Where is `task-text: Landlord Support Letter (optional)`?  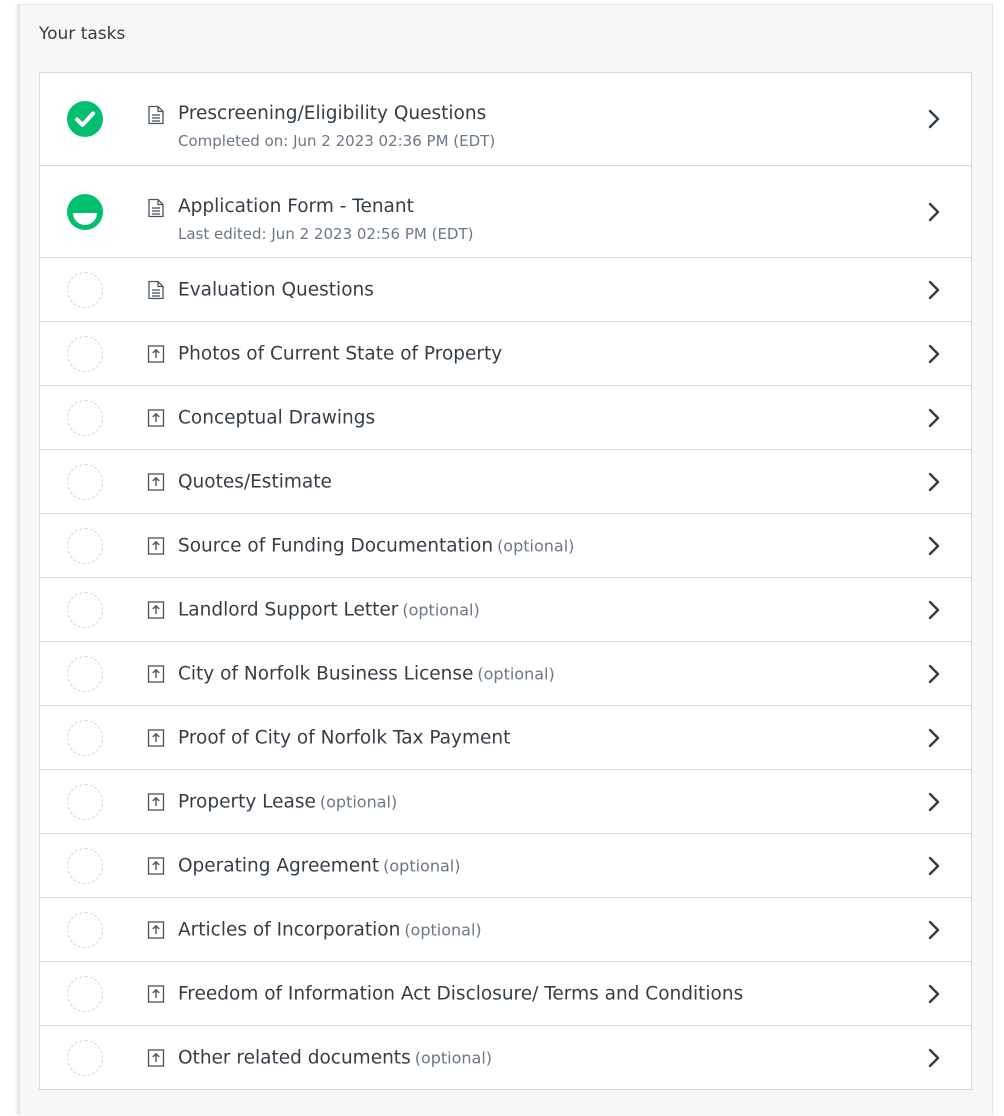 task-text: Landlord Support Letter (optional) is located at coordinates (329, 609).